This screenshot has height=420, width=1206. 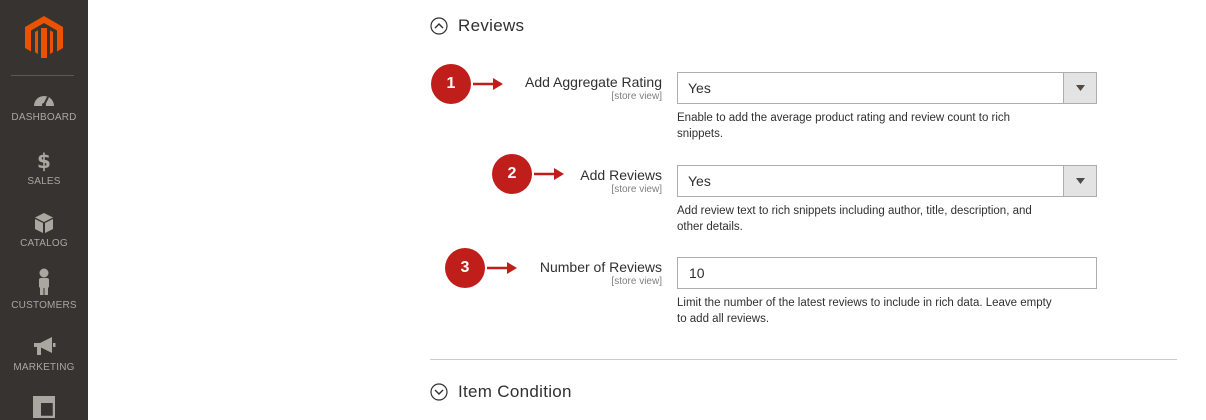 I want to click on layout-icon, so click(x=44, y=407).